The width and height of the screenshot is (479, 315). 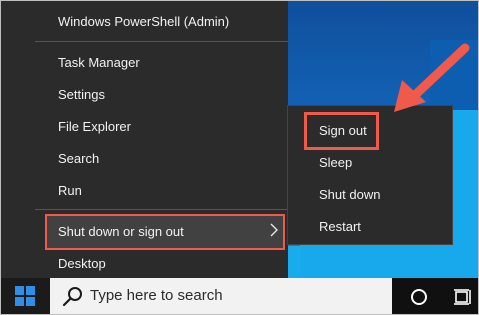 What do you see at coordinates (81, 95) in the screenshot?
I see `menu-item-settings: Settings` at bounding box center [81, 95].